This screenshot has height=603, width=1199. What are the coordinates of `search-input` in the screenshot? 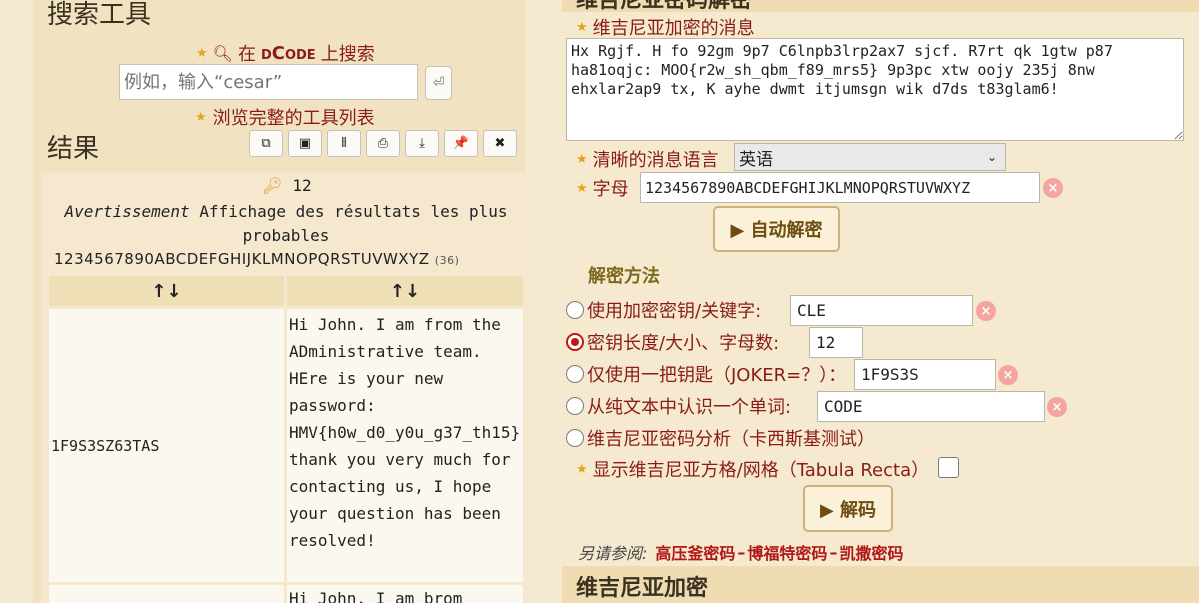 It's located at (268, 82).